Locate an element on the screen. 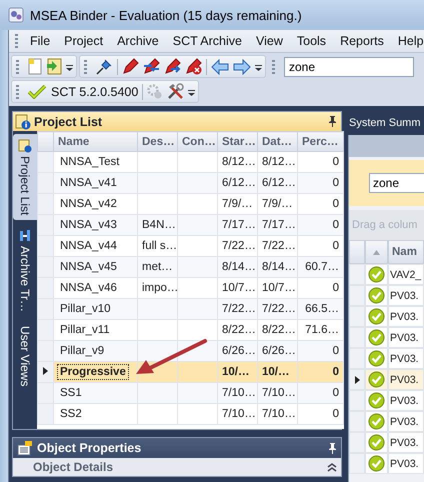  forward-arrow-icon is located at coordinates (242, 66).